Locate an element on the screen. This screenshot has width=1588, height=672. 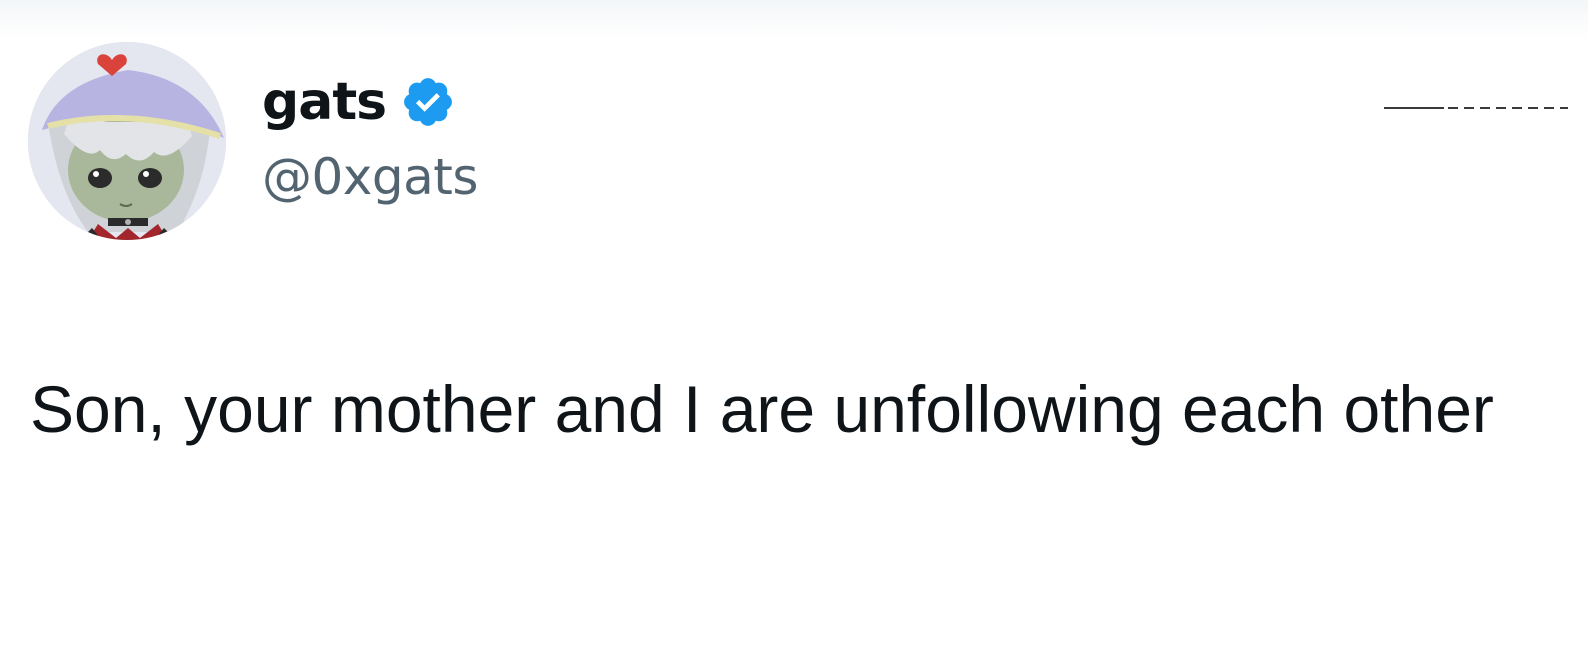
author-display-name: gats is located at coordinates (324, 102).